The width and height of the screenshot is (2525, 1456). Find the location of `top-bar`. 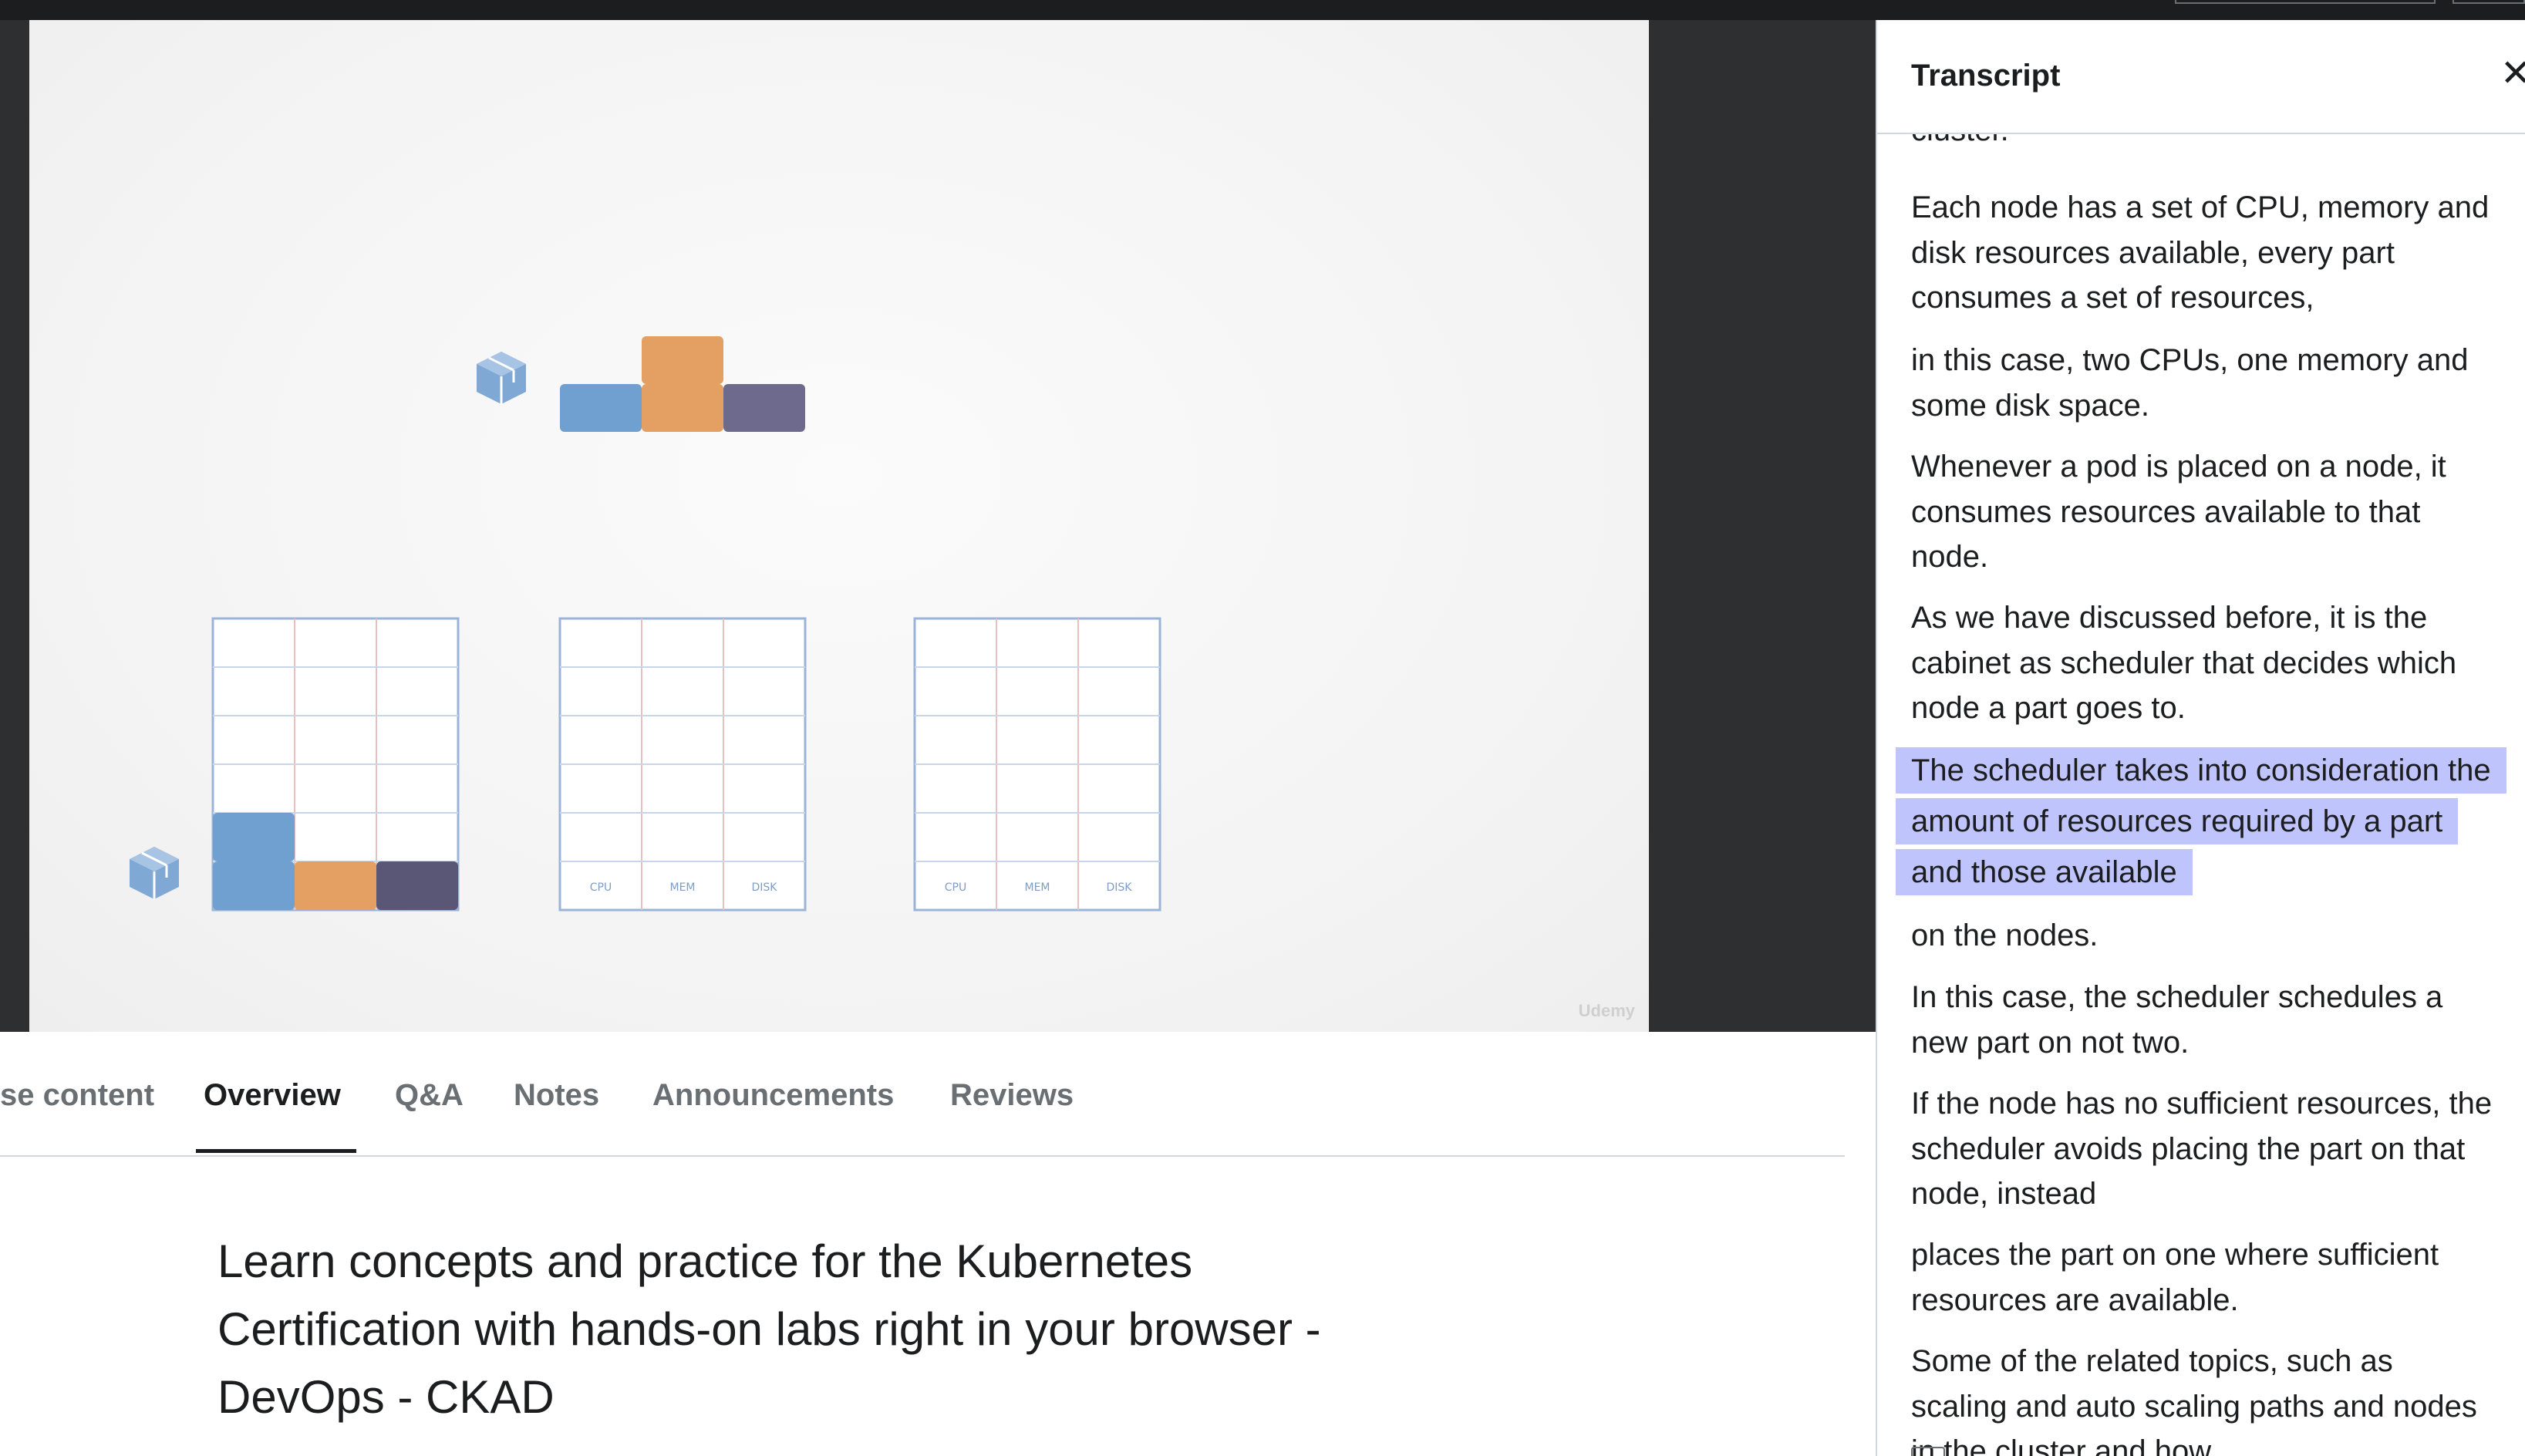

top-bar is located at coordinates (1262, 10).